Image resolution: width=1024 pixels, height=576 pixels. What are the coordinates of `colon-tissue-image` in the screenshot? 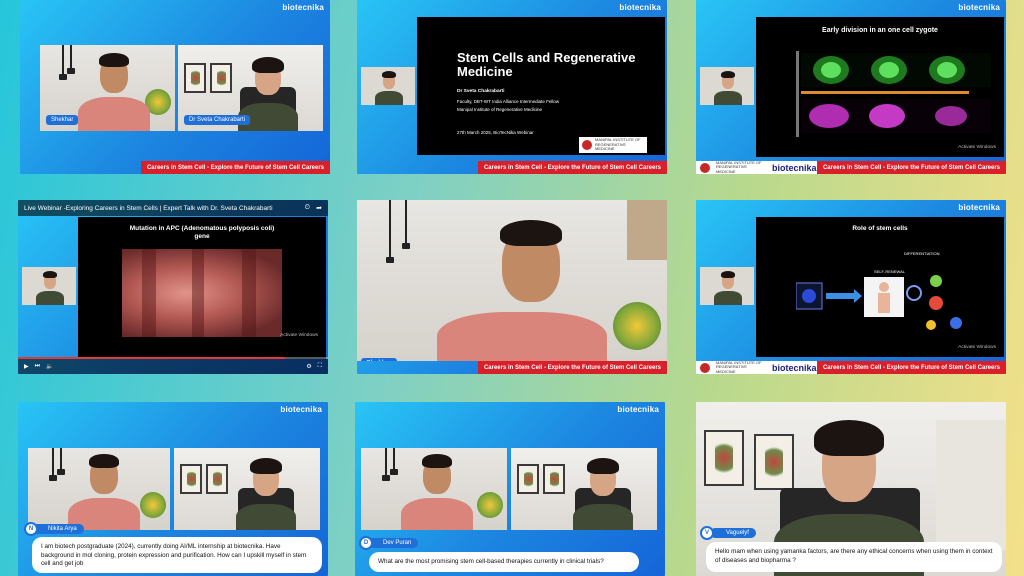 It's located at (202, 293).